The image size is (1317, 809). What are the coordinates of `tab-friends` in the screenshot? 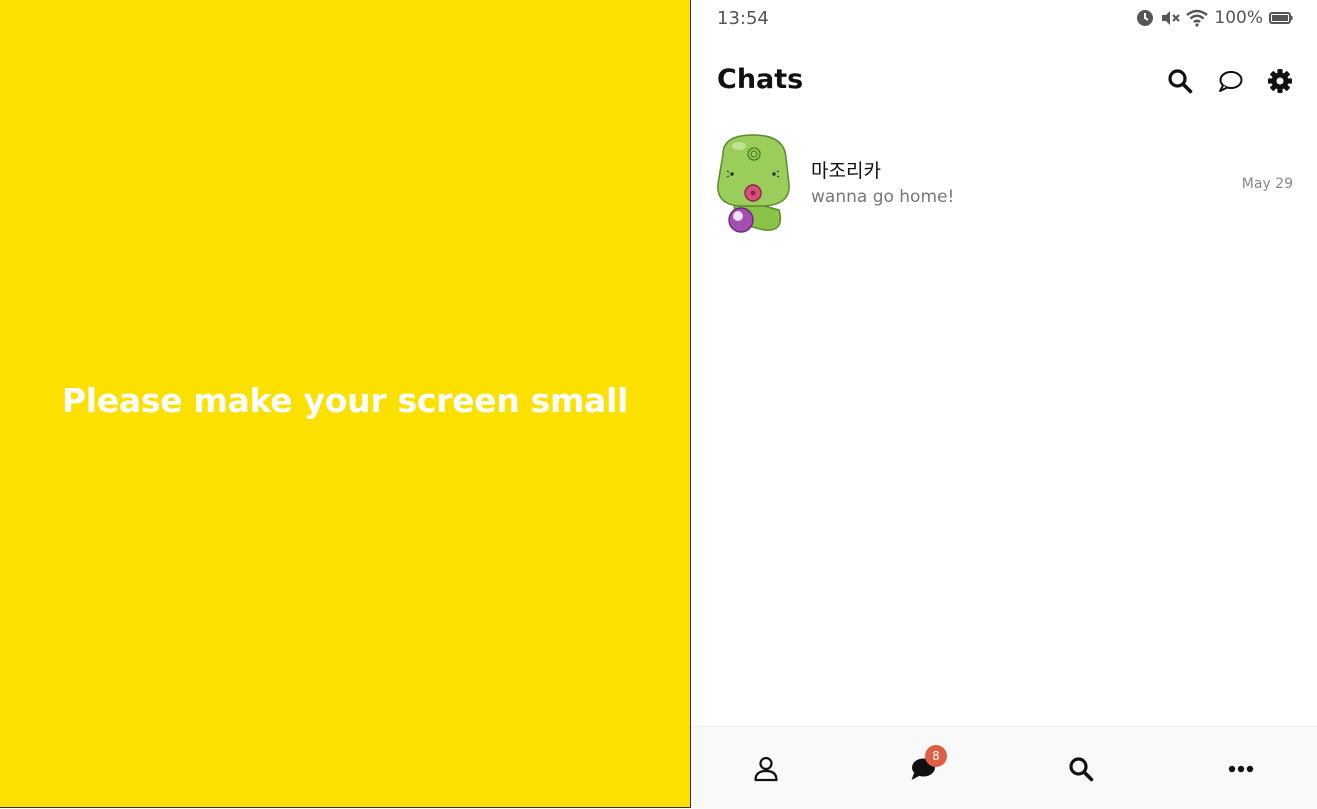 It's located at (766, 769).